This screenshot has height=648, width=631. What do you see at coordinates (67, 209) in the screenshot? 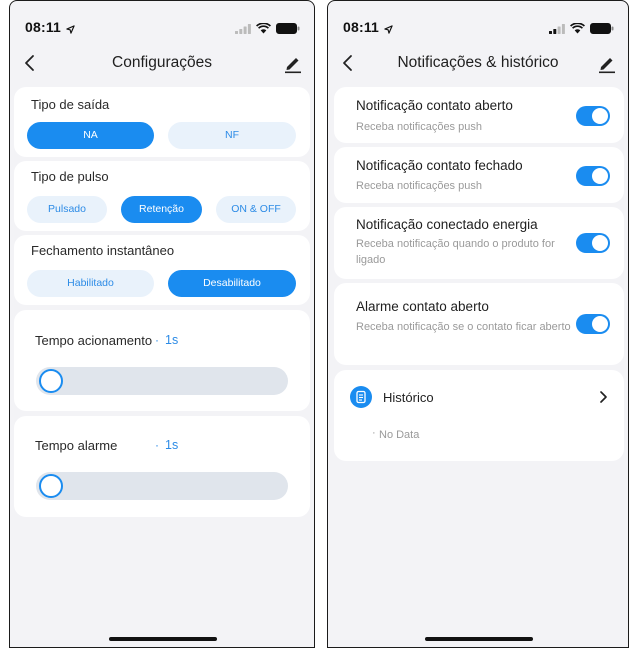
I see `pulse-type-pulsed-button: Pulsado` at bounding box center [67, 209].